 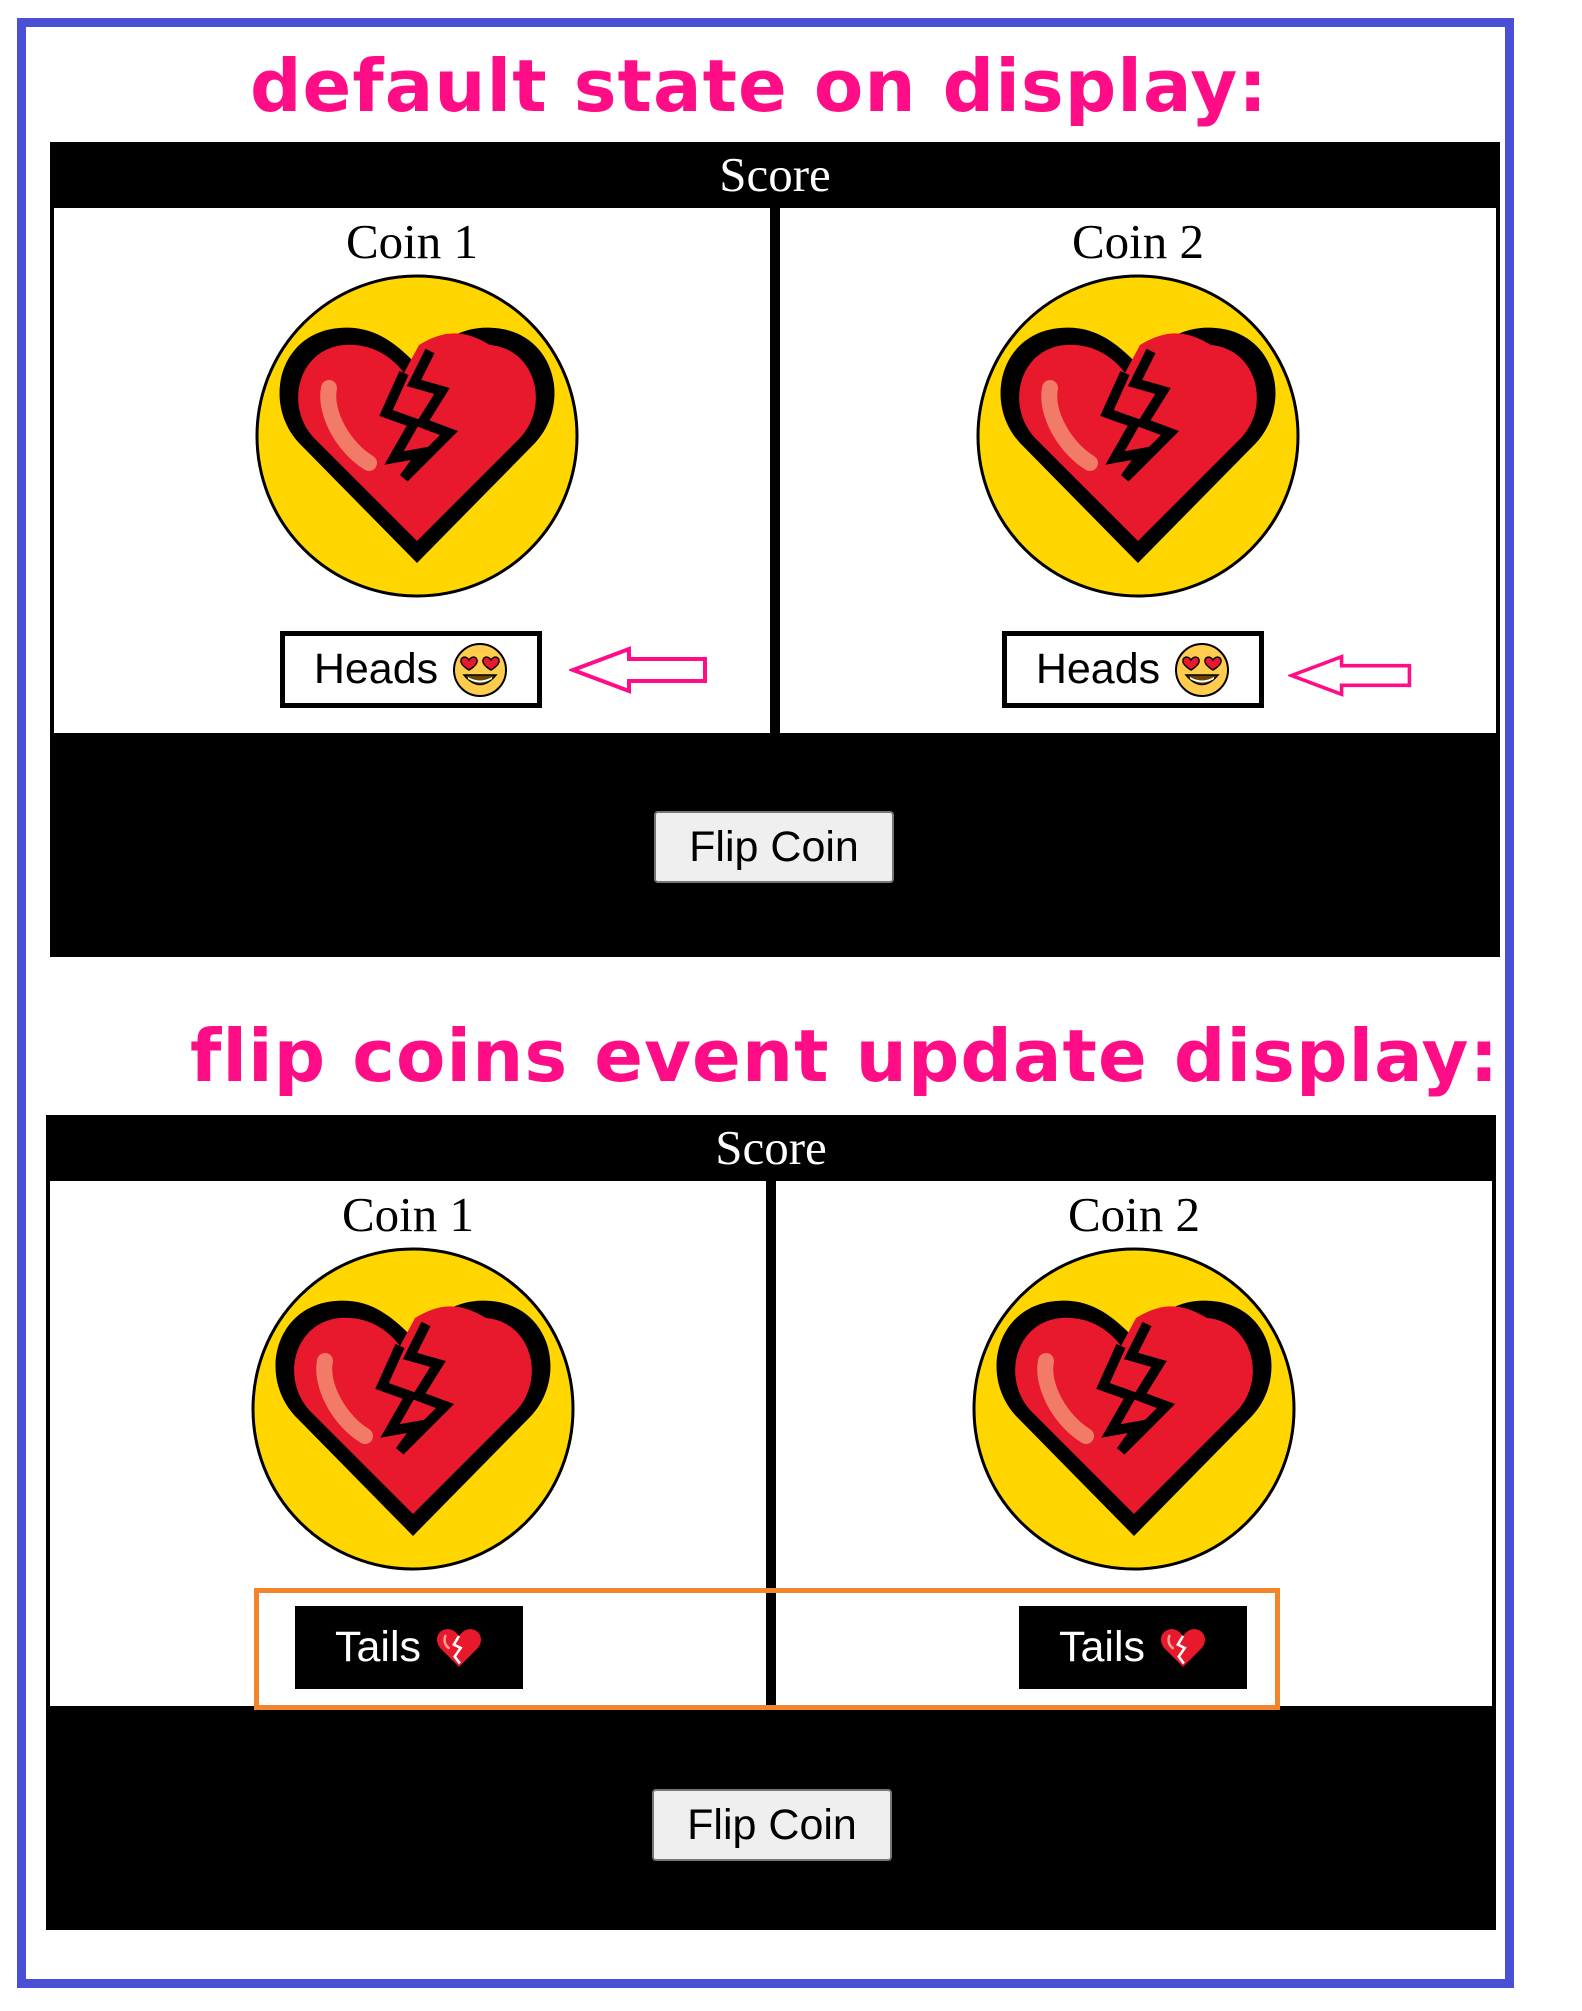 What do you see at coordinates (759, 86) in the screenshot?
I see `default-state-heading: default state on display:` at bounding box center [759, 86].